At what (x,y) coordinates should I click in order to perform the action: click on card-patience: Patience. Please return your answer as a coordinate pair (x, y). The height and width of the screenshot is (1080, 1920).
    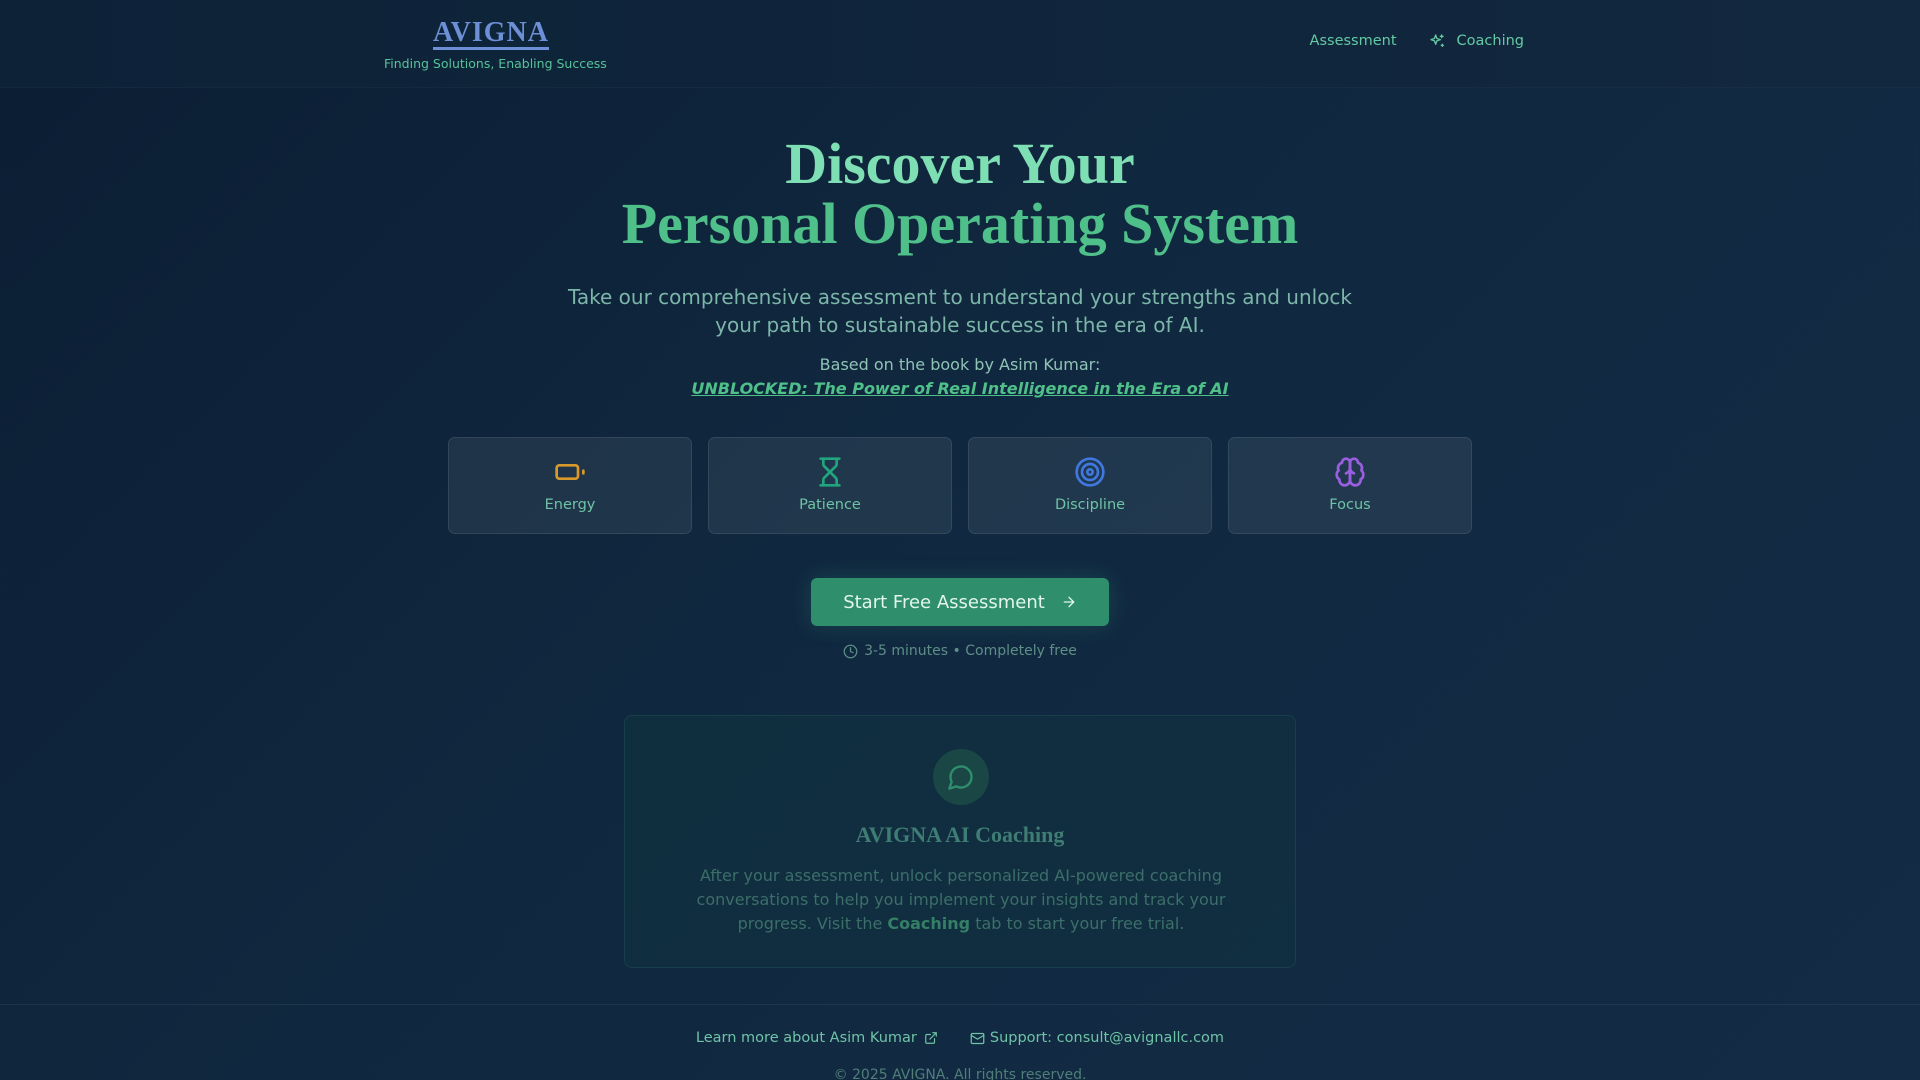
    Looking at the image, I should click on (830, 485).